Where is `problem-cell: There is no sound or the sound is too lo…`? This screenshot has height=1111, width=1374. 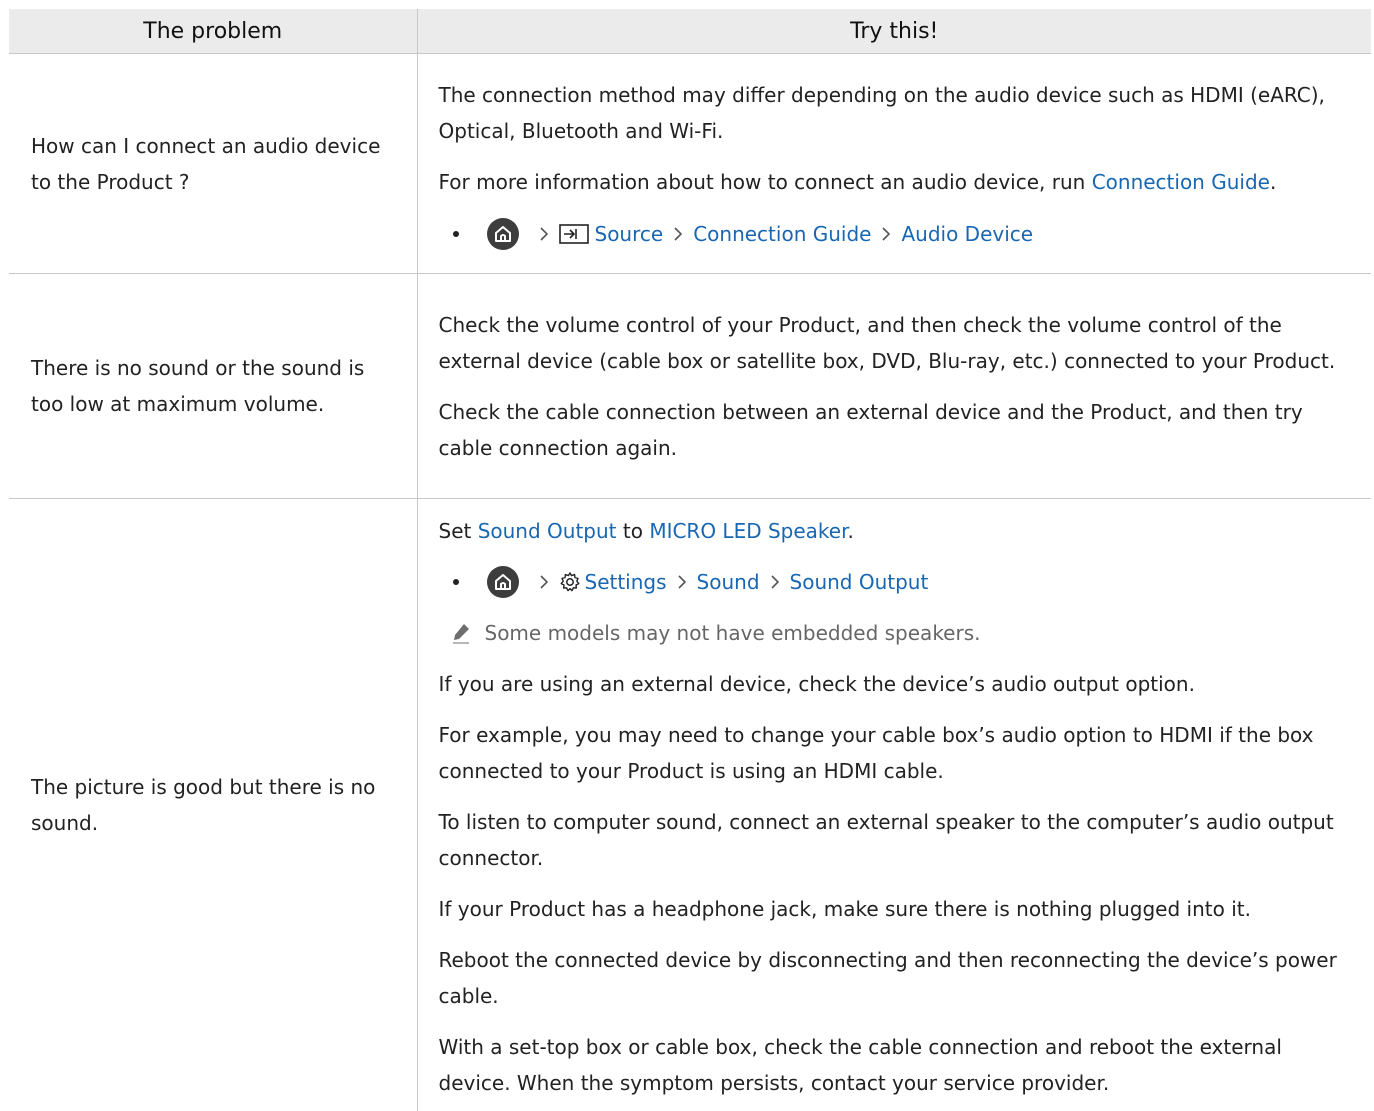 problem-cell: There is no sound or the sound is too lo… is located at coordinates (213, 386).